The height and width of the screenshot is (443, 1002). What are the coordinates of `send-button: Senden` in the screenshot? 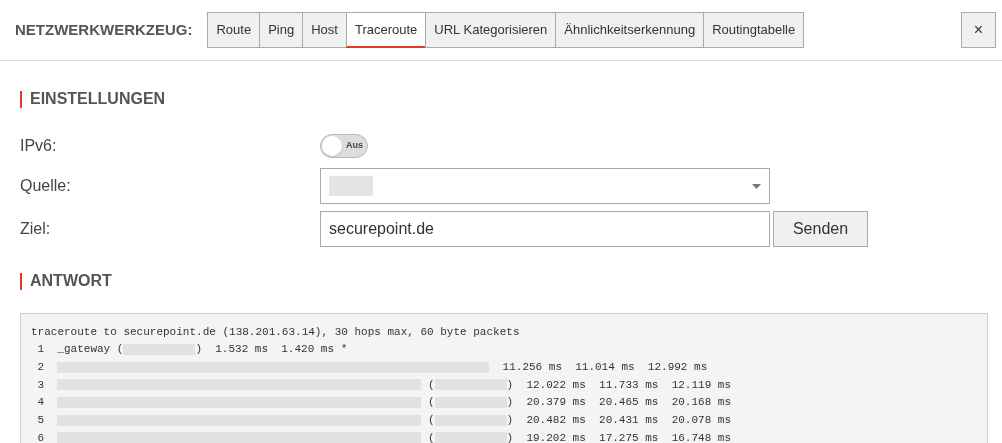 It's located at (820, 229).